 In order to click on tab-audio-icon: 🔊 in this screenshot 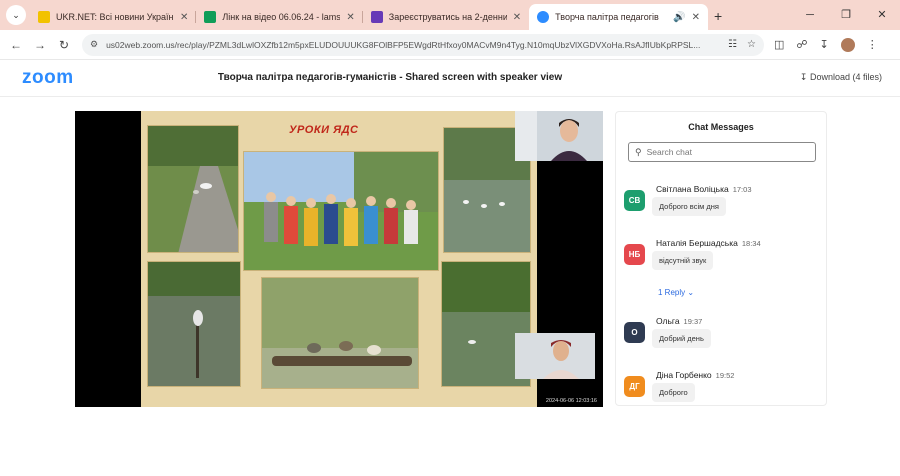, I will do `click(679, 17)`.